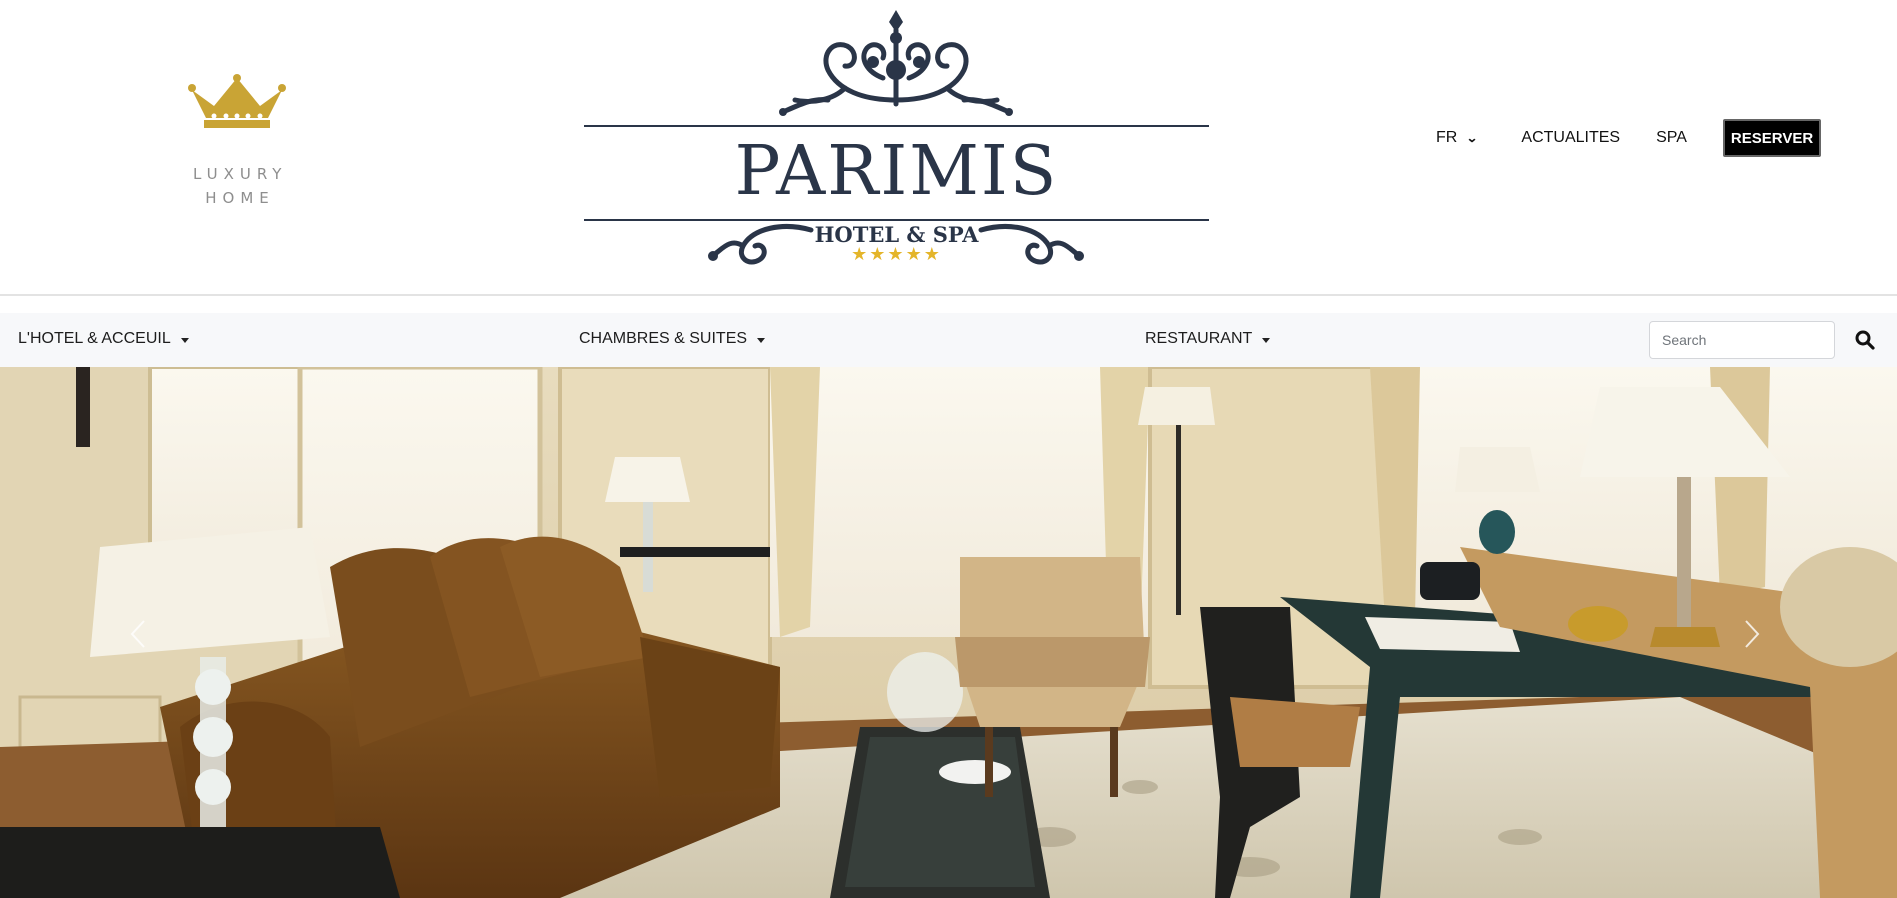 Image resolution: width=1897 pixels, height=898 pixels. Describe the element at coordinates (1772, 138) in the screenshot. I see `reserve-button: RESERVER` at that location.